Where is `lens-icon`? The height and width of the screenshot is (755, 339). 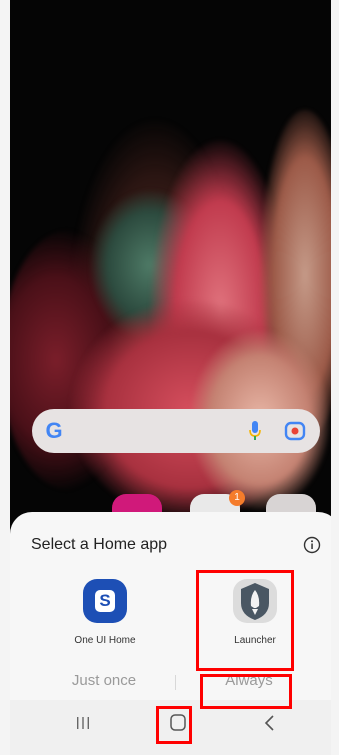 lens-icon is located at coordinates (295, 431).